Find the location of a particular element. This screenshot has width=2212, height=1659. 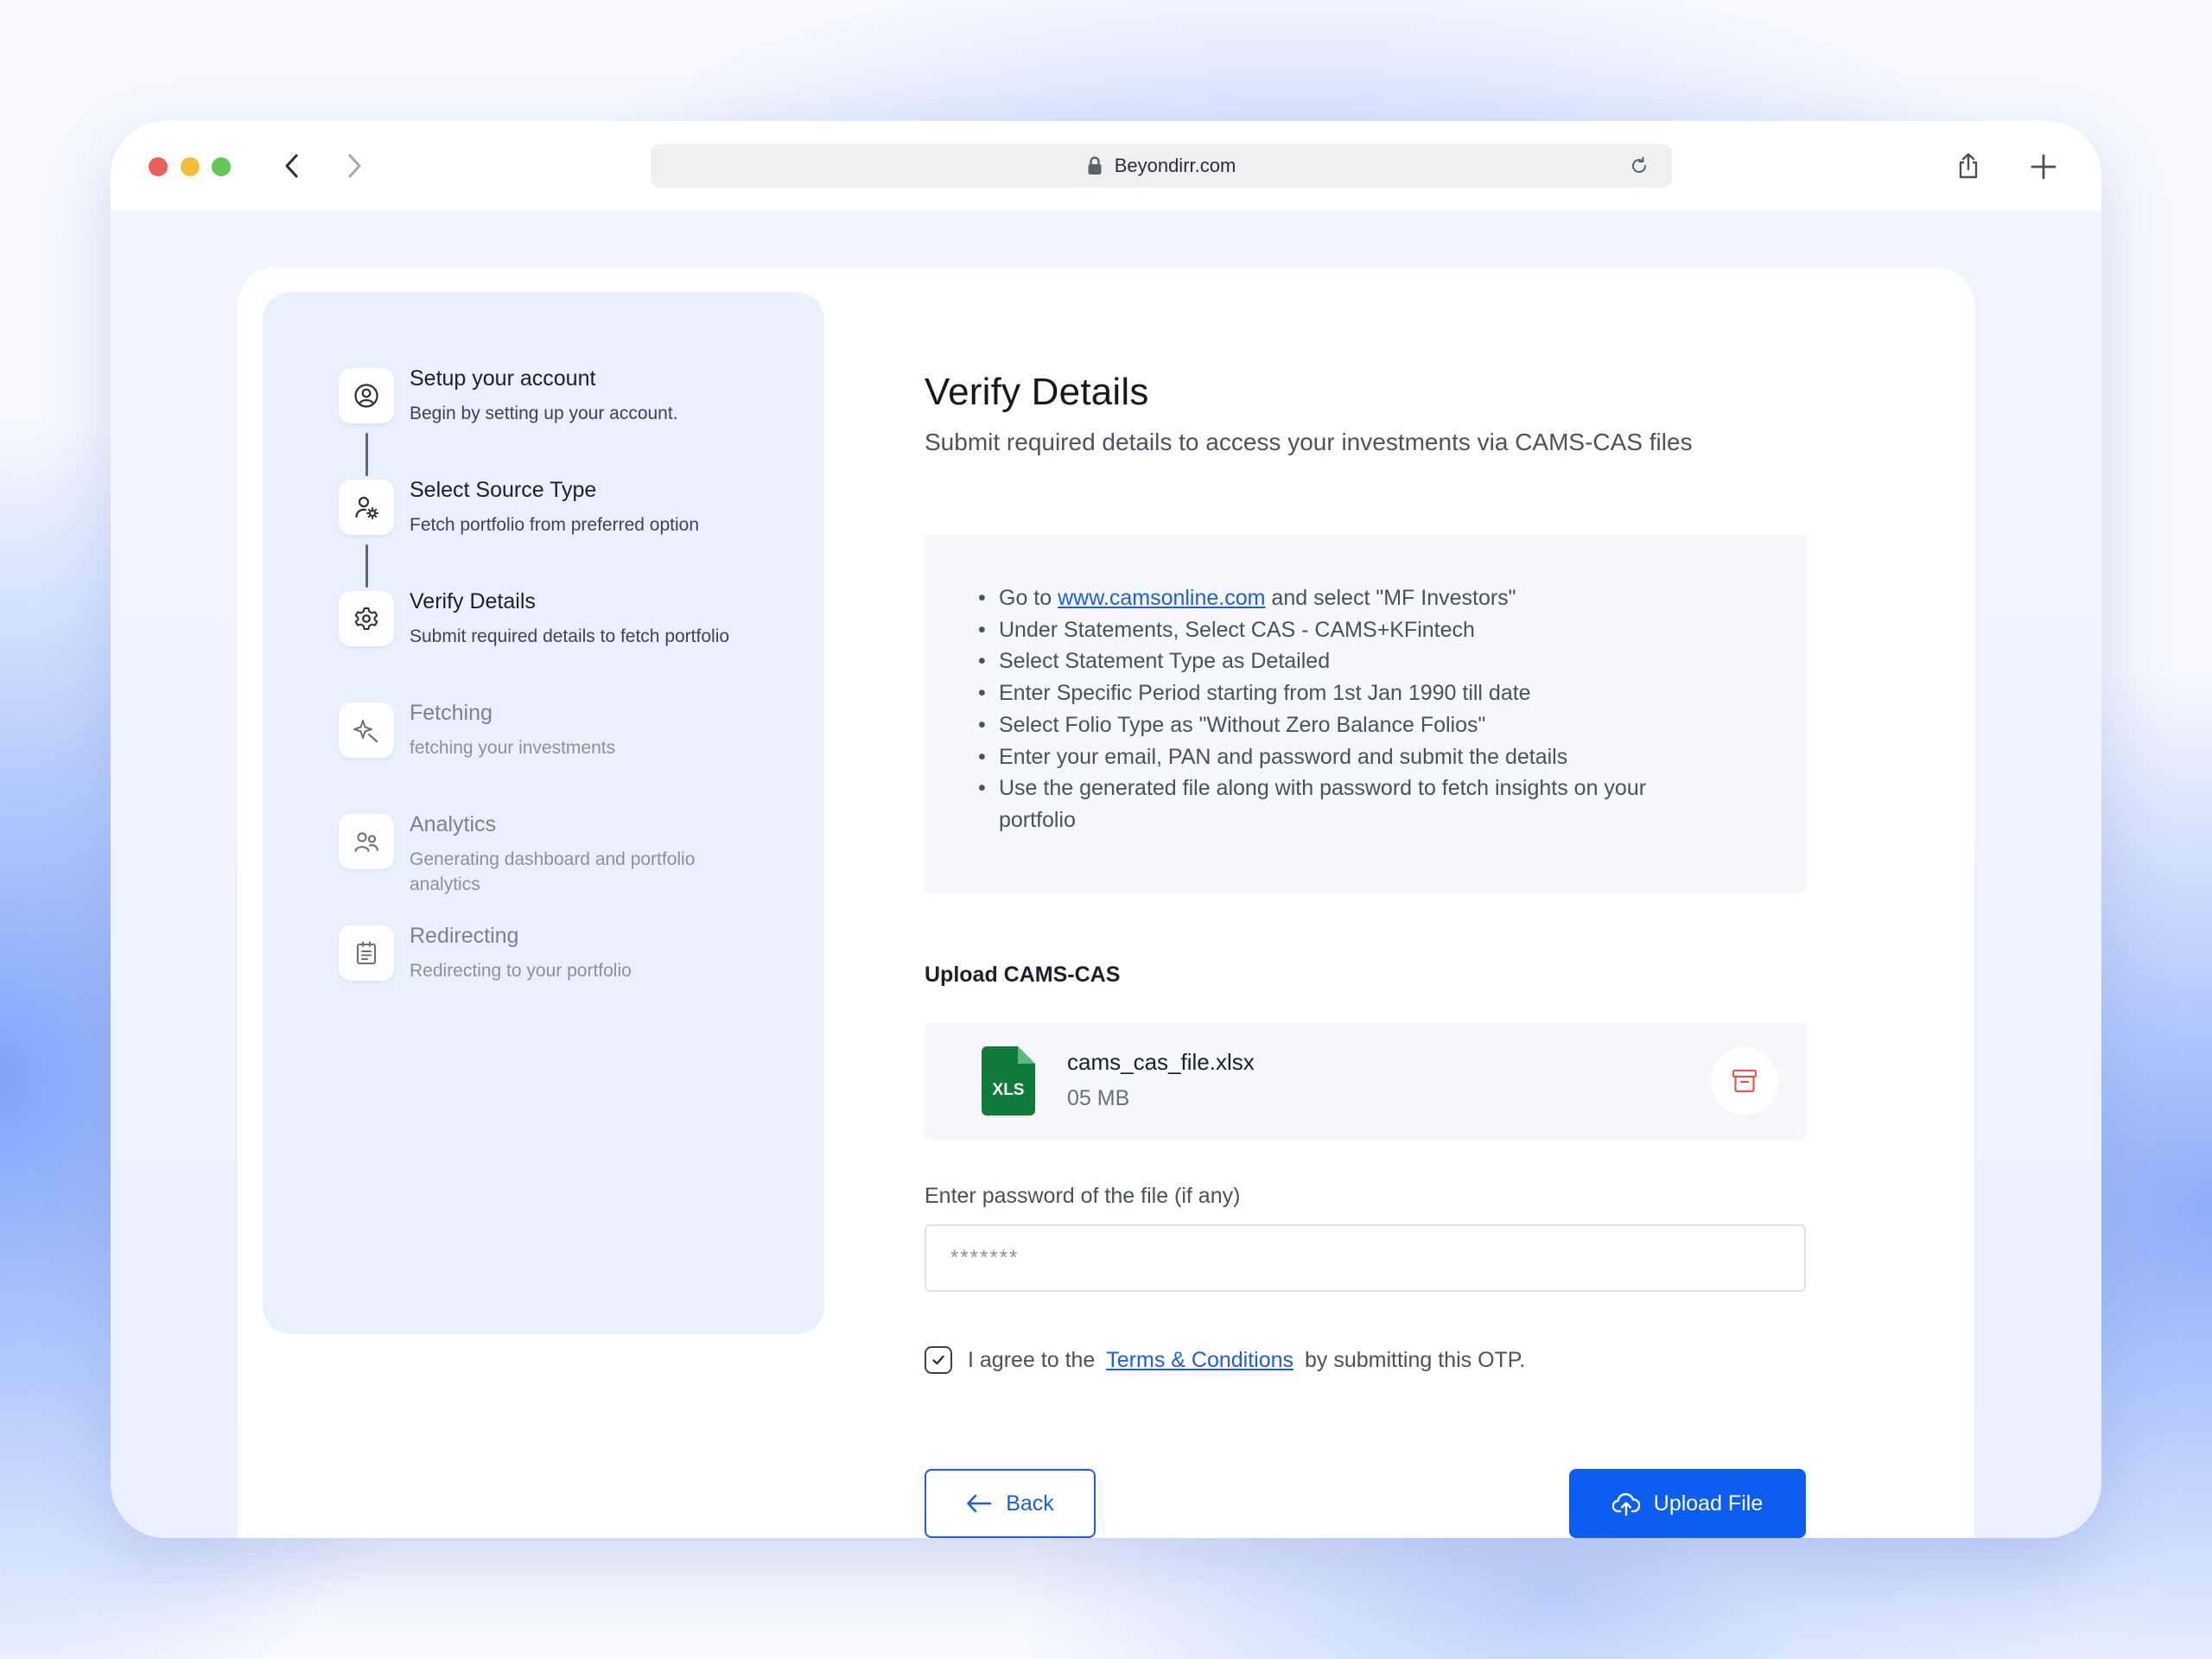

browser-toolbar: Beyondirr.com is located at coordinates (1106, 166).